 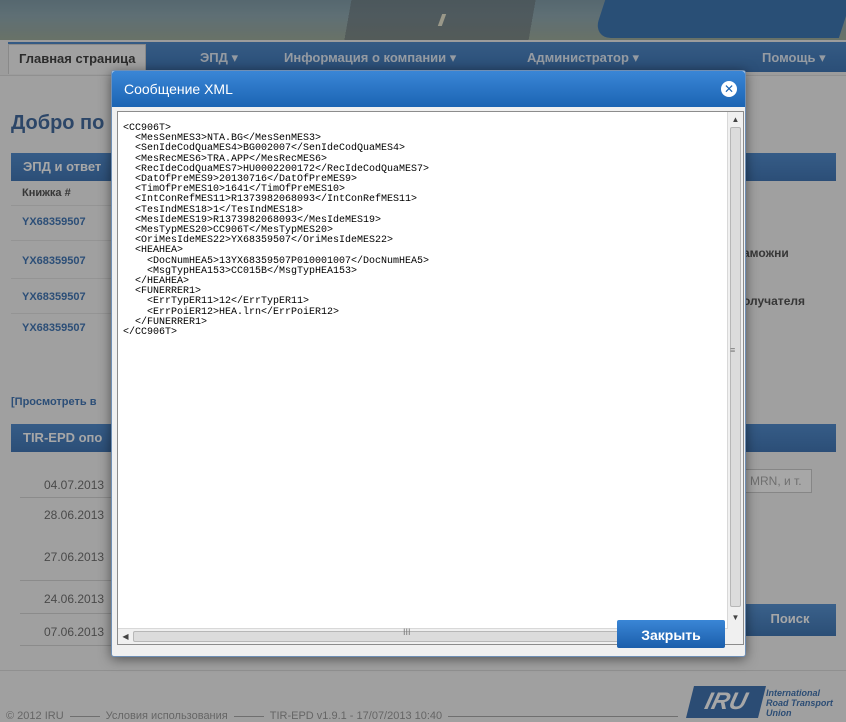 What do you see at coordinates (428, 89) in the screenshot?
I see `dialog-title-bar: Сообщение XML ✕` at bounding box center [428, 89].